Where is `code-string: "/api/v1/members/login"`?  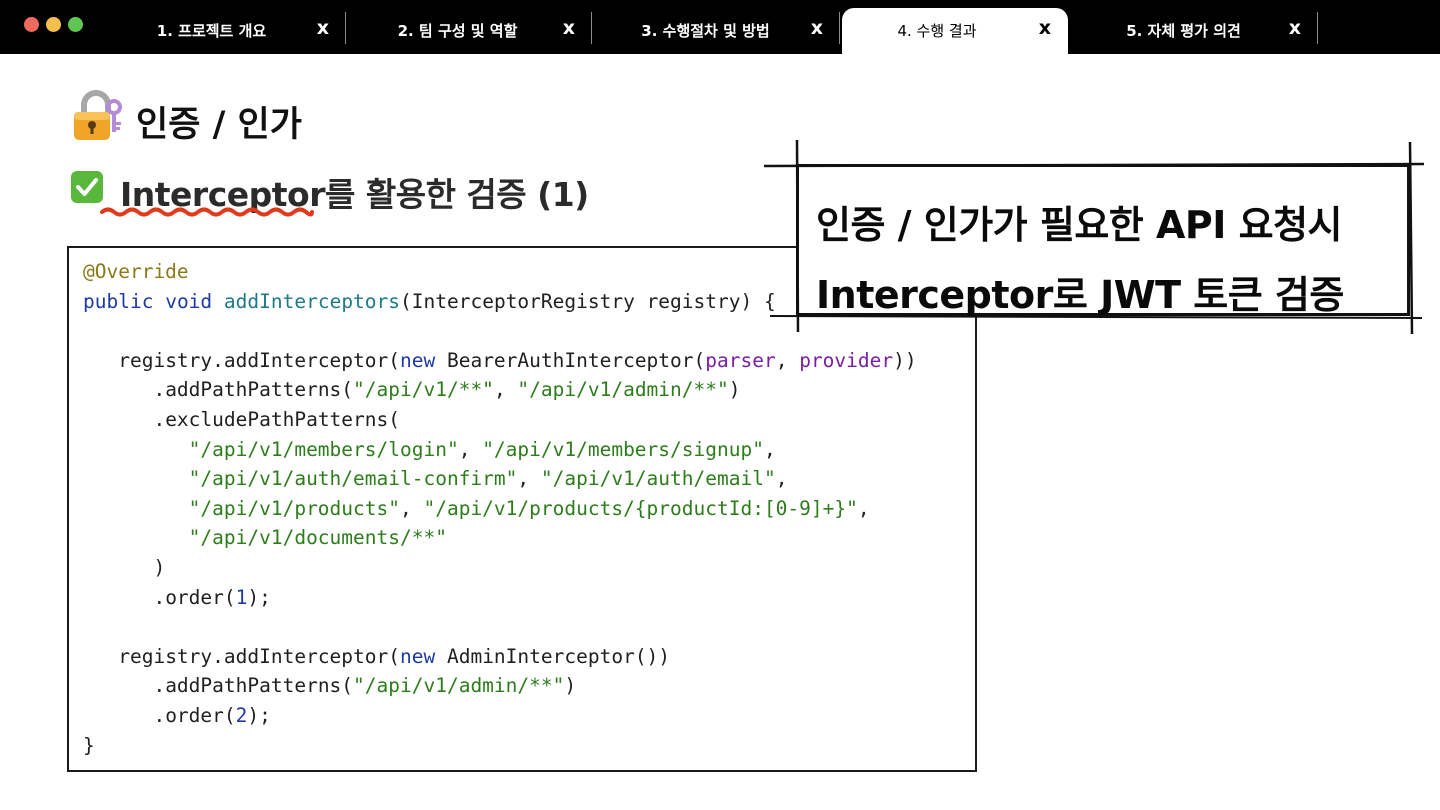 code-string: "/api/v1/members/login" is located at coordinates (323, 449).